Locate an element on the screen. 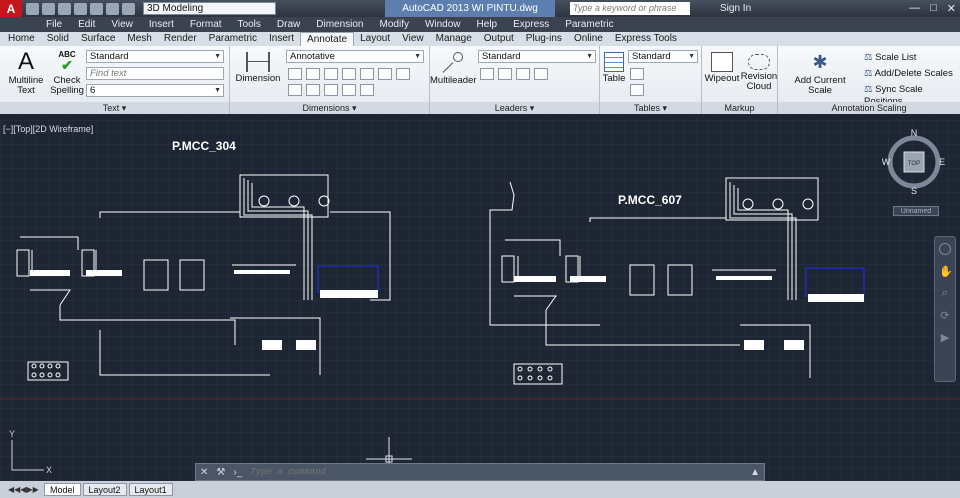  close-button: ✕ is located at coordinates (951, 8).